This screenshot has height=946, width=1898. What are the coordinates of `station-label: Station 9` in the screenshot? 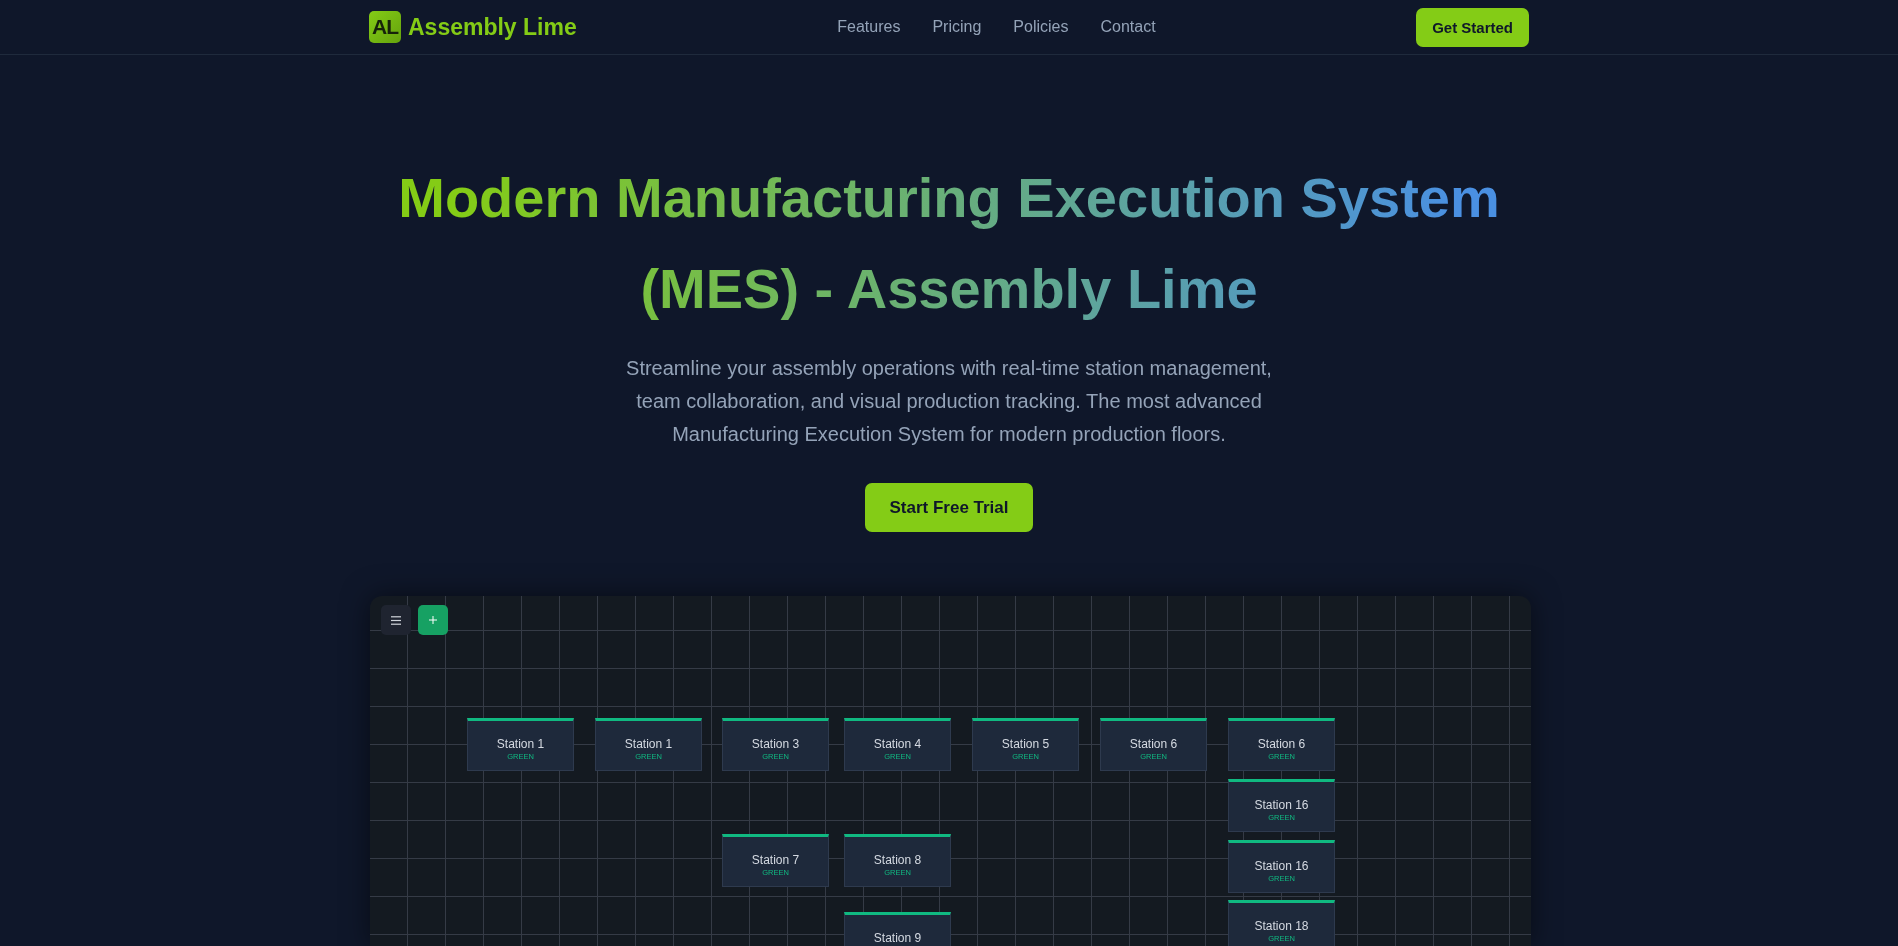 It's located at (897, 938).